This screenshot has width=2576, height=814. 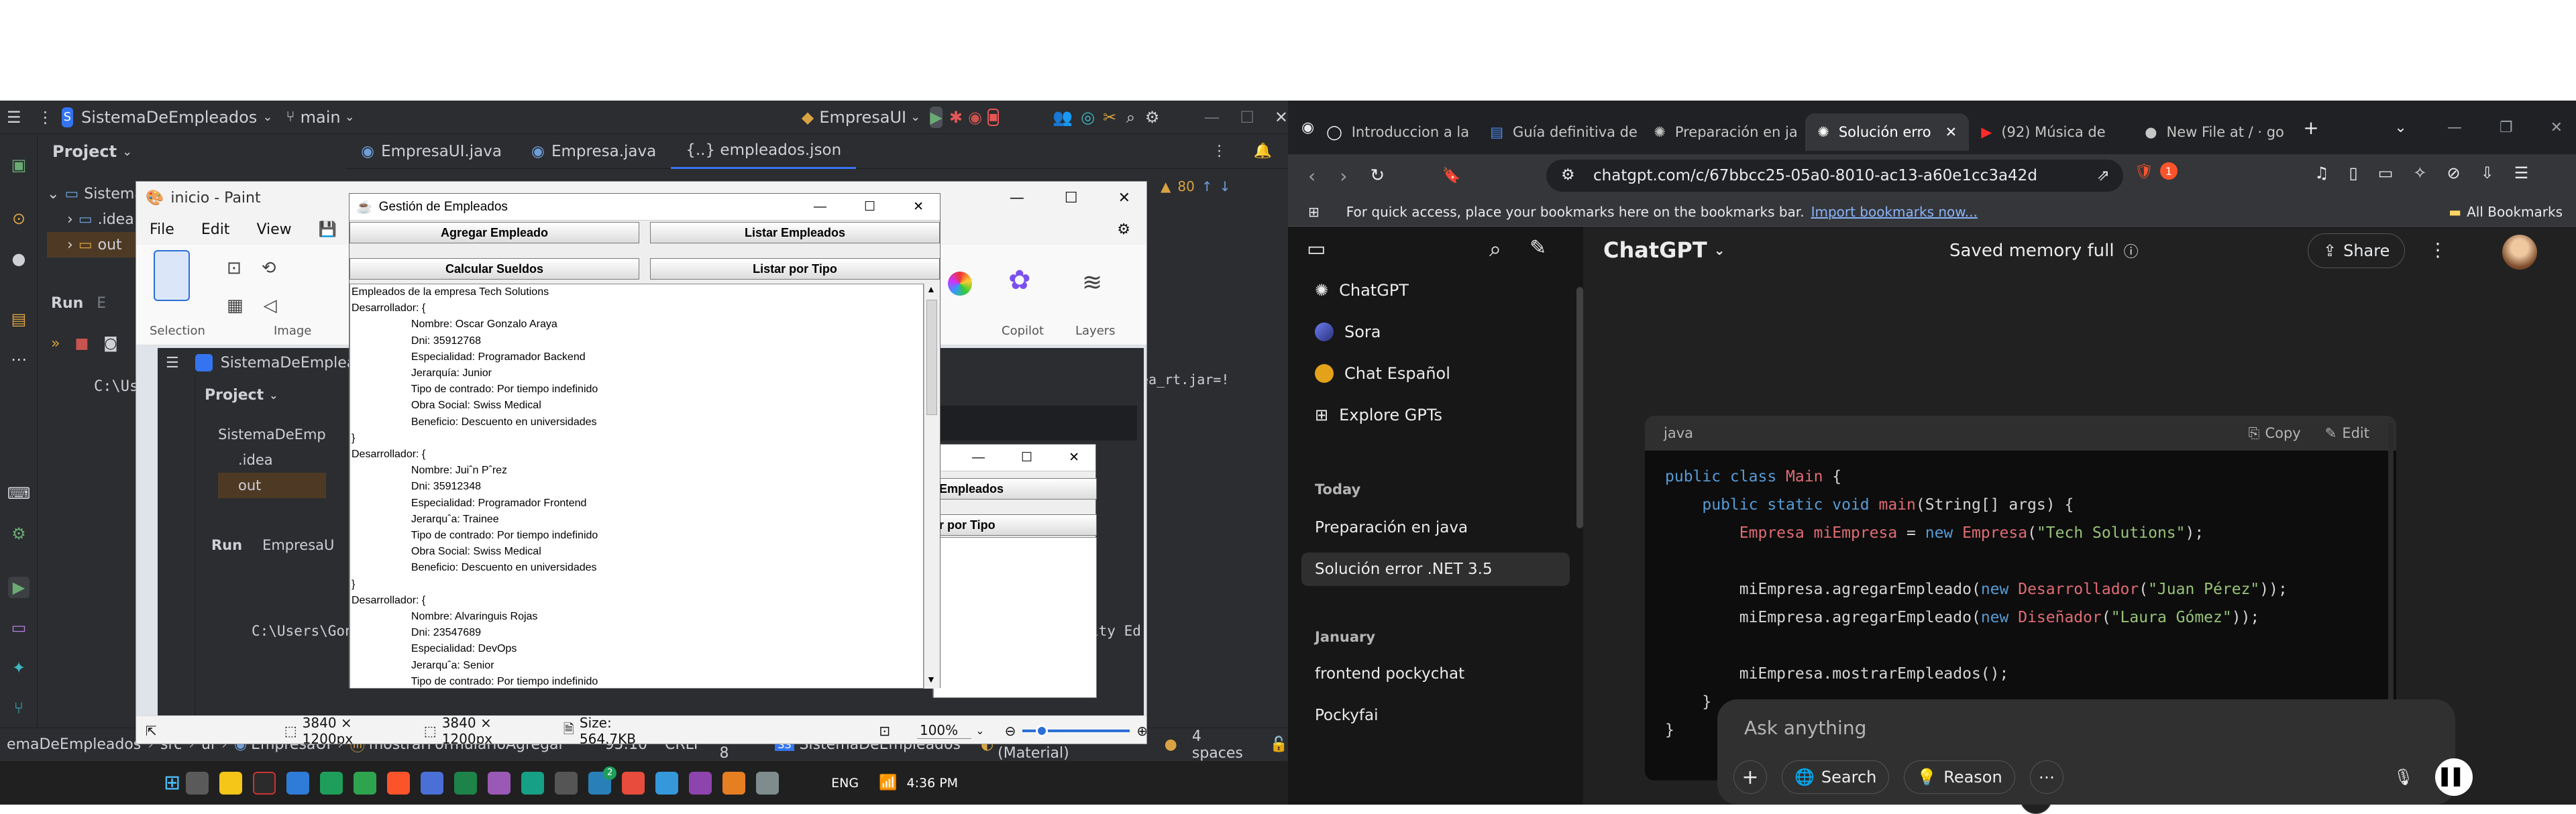 I want to click on project-name: SistemaDeEmpleados, so click(x=169, y=117).